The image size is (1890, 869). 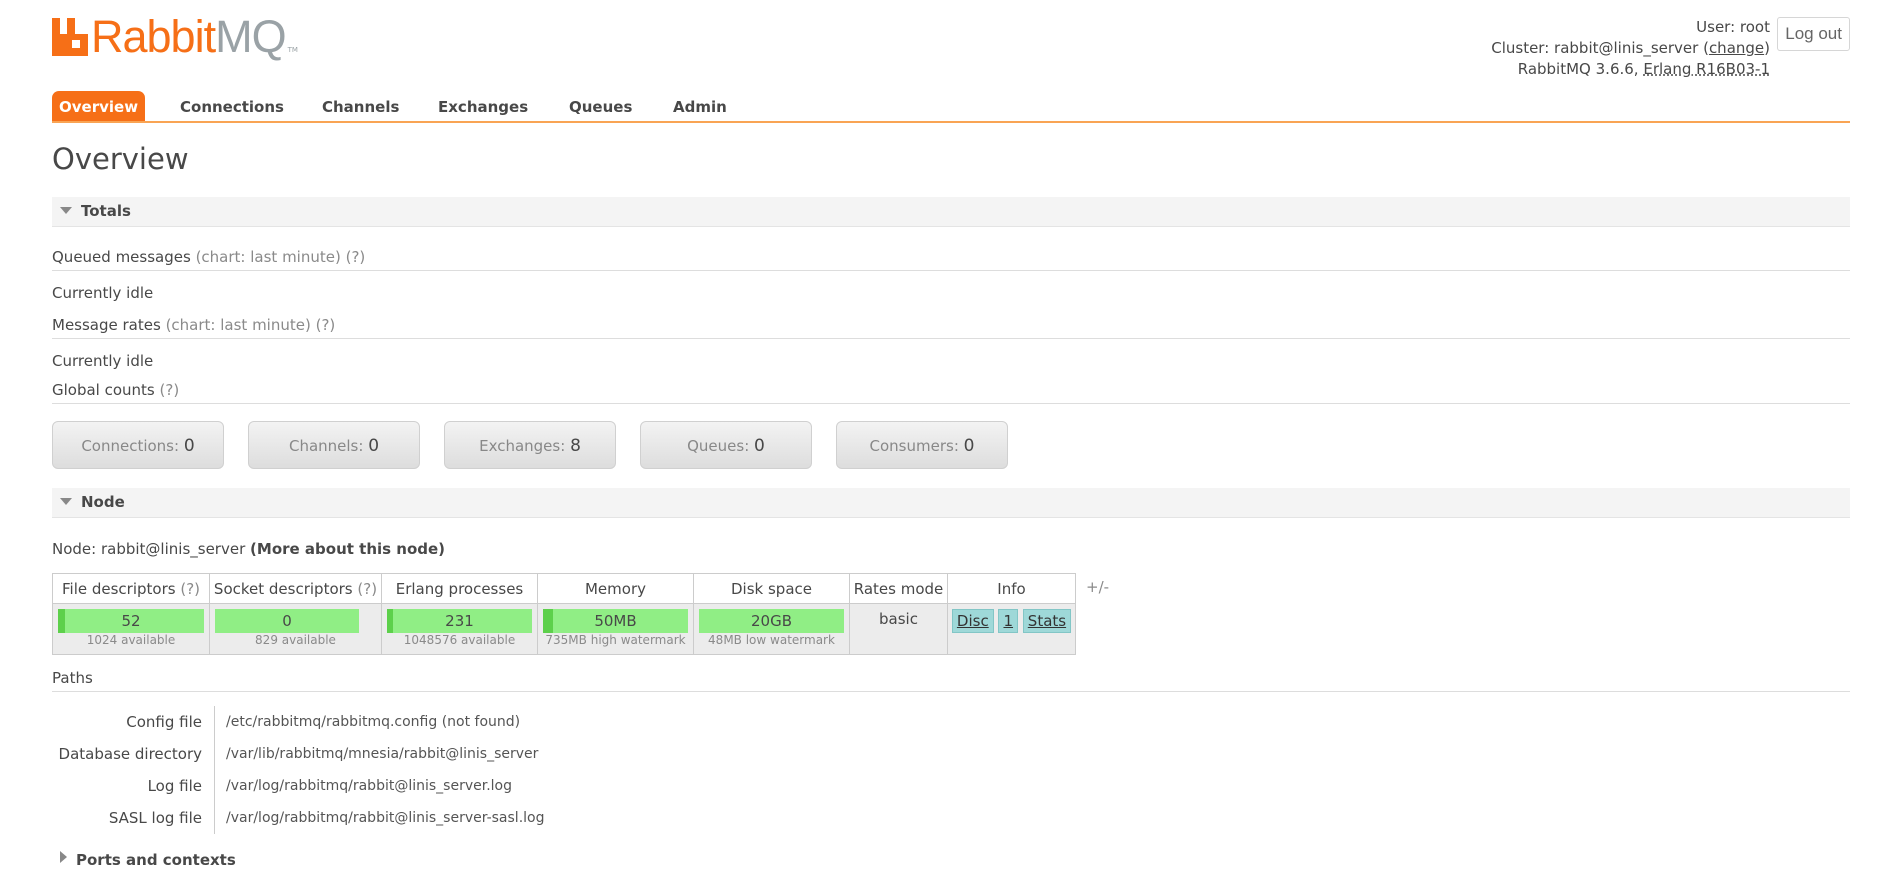 I want to click on cluster-change-link: change, so click(x=1736, y=48).